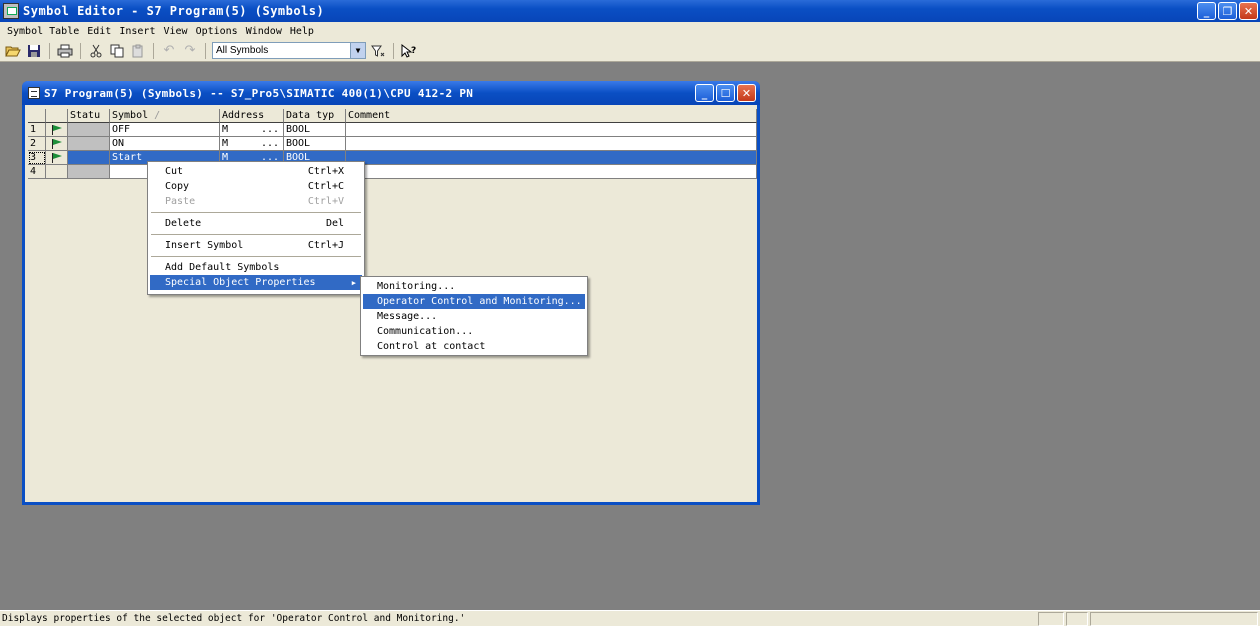 Image resolution: width=1260 pixels, height=626 pixels. Describe the element at coordinates (65, 51) in the screenshot. I see `print-icon` at that location.